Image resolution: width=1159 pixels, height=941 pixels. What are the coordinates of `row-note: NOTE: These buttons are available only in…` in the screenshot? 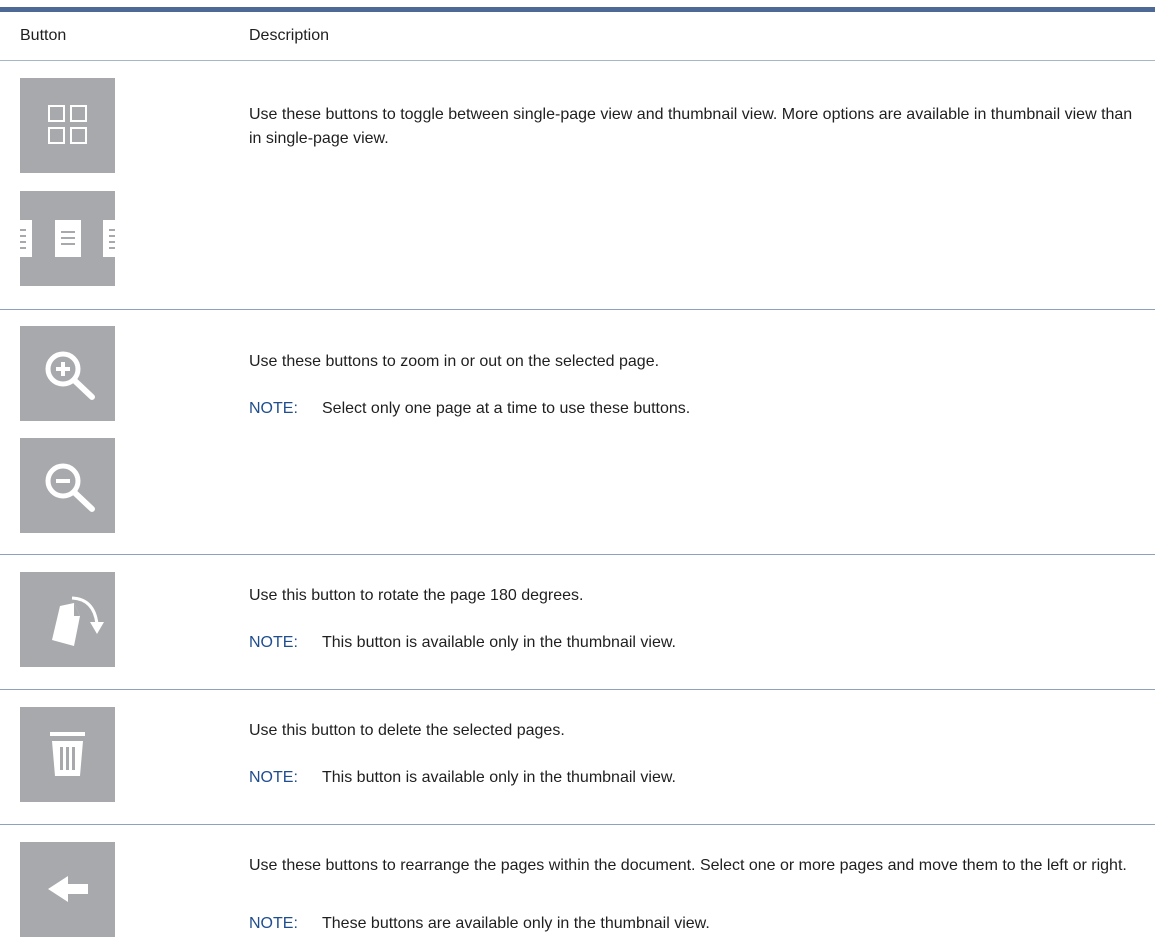 It's located at (479, 924).